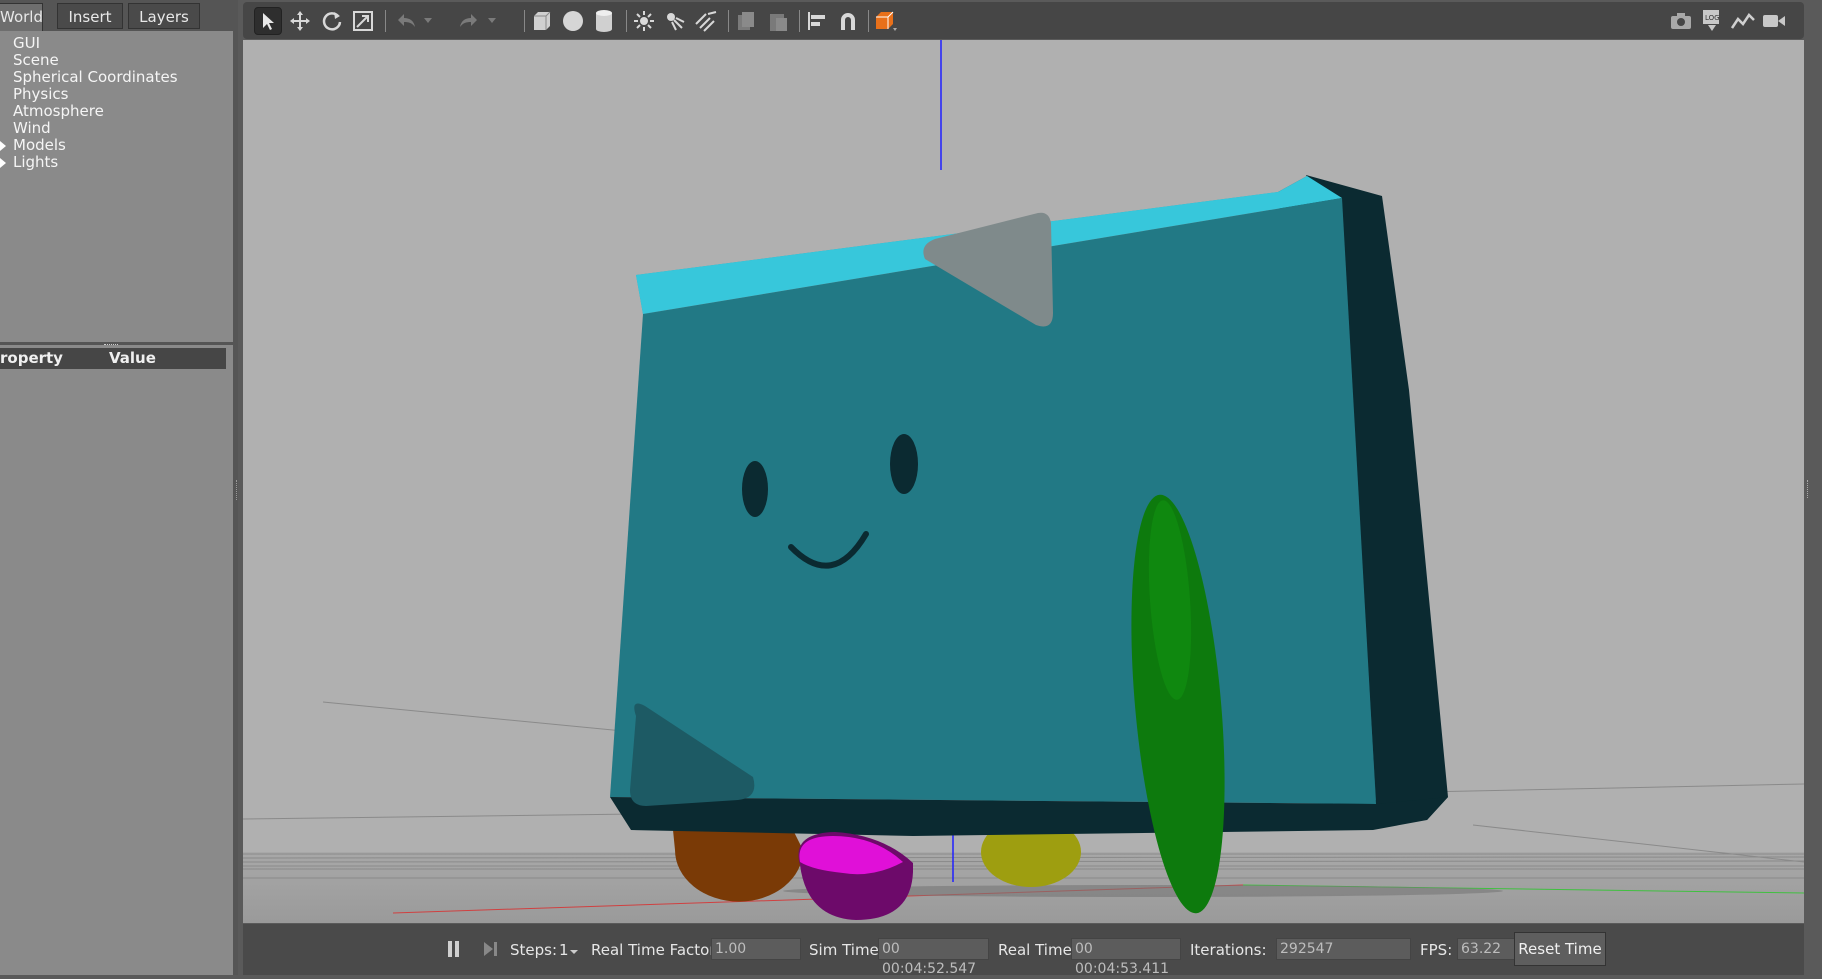  What do you see at coordinates (1037, 950) in the screenshot?
I see `real-time-label: Real Time:` at bounding box center [1037, 950].